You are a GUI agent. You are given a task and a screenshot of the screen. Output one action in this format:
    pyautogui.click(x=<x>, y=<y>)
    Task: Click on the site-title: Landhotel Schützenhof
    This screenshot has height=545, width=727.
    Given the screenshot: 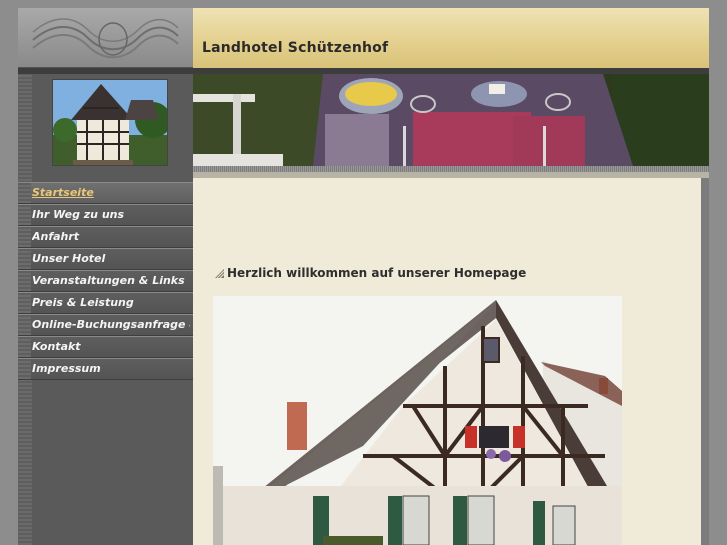 What is the action you would take?
    pyautogui.click(x=295, y=48)
    